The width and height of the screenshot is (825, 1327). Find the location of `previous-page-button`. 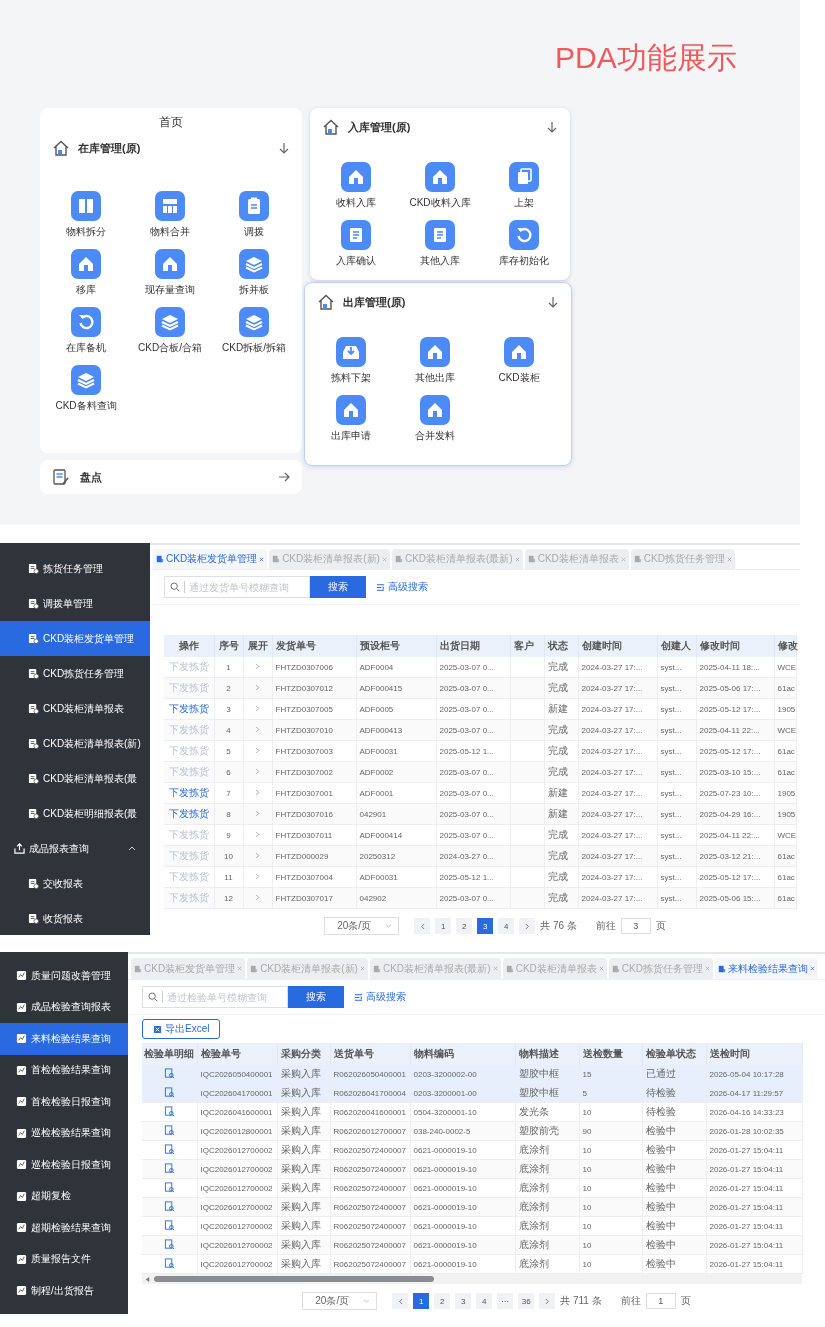

previous-page-button is located at coordinates (422, 926).